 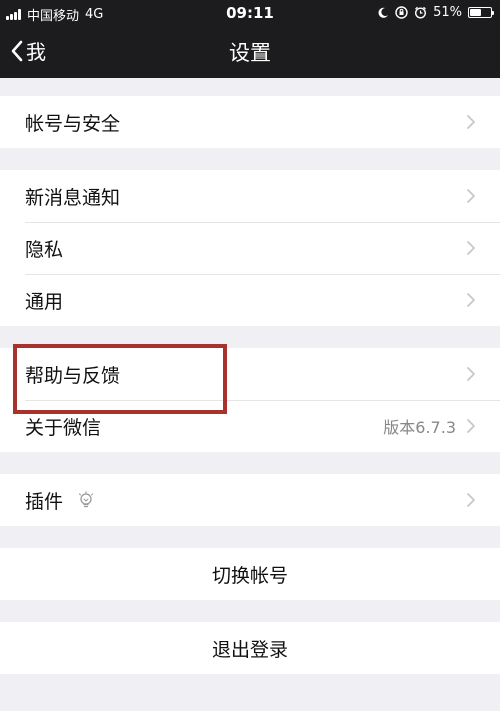 I want to click on switch-account-label: 切换帐号, so click(x=249, y=575).